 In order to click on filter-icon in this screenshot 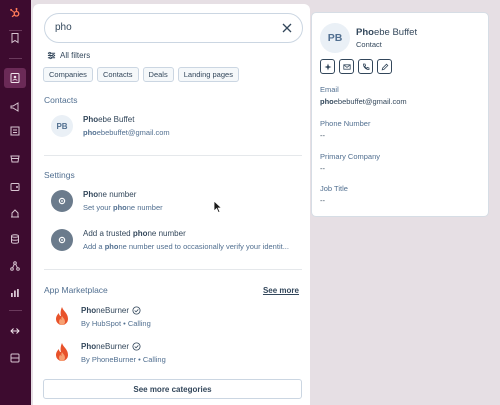, I will do `click(51, 55)`.